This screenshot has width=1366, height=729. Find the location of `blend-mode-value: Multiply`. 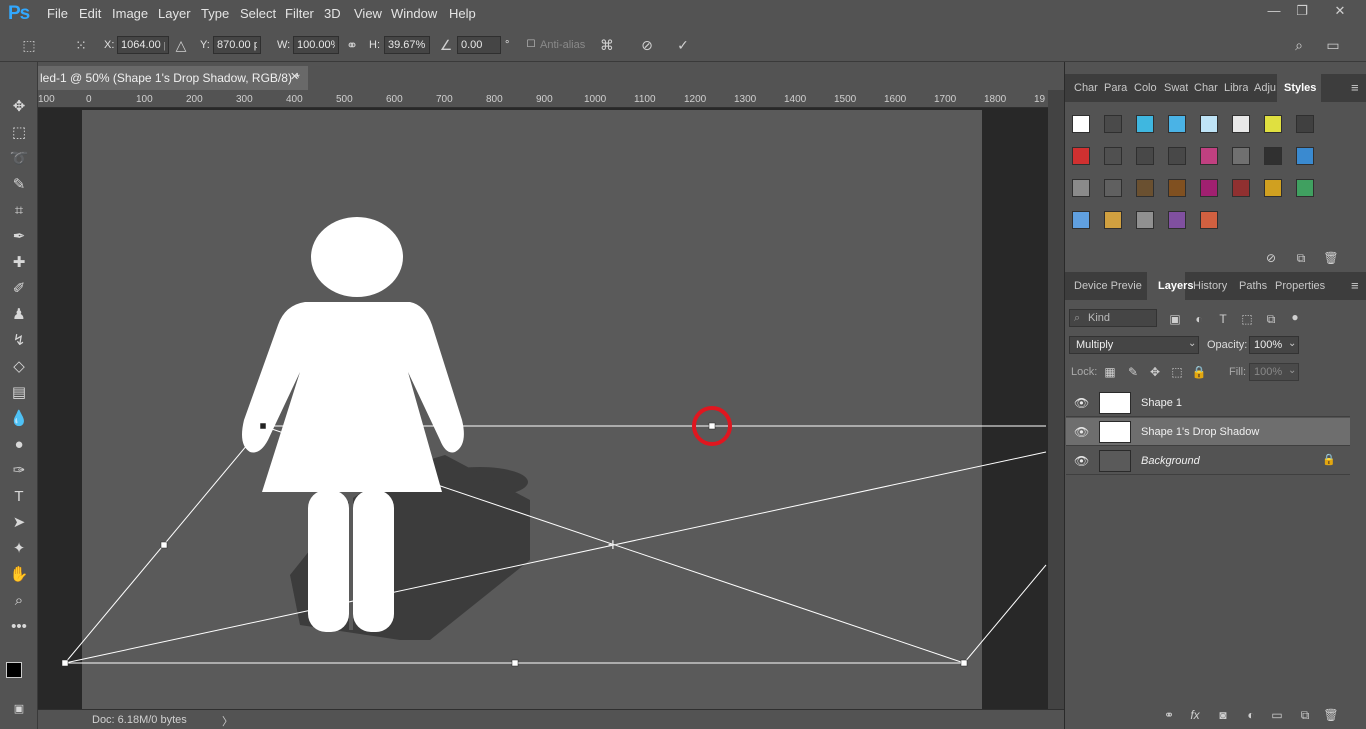

blend-mode-value: Multiply is located at coordinates (1095, 345).